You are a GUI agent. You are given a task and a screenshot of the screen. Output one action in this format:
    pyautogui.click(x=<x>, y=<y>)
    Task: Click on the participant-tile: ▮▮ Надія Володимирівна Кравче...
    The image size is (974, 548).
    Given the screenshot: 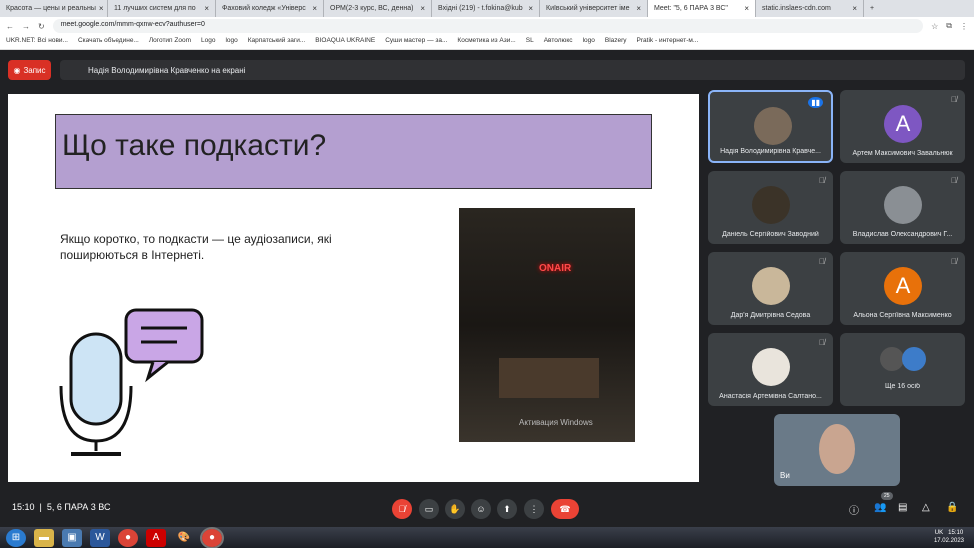 What is the action you would take?
    pyautogui.click(x=770, y=126)
    